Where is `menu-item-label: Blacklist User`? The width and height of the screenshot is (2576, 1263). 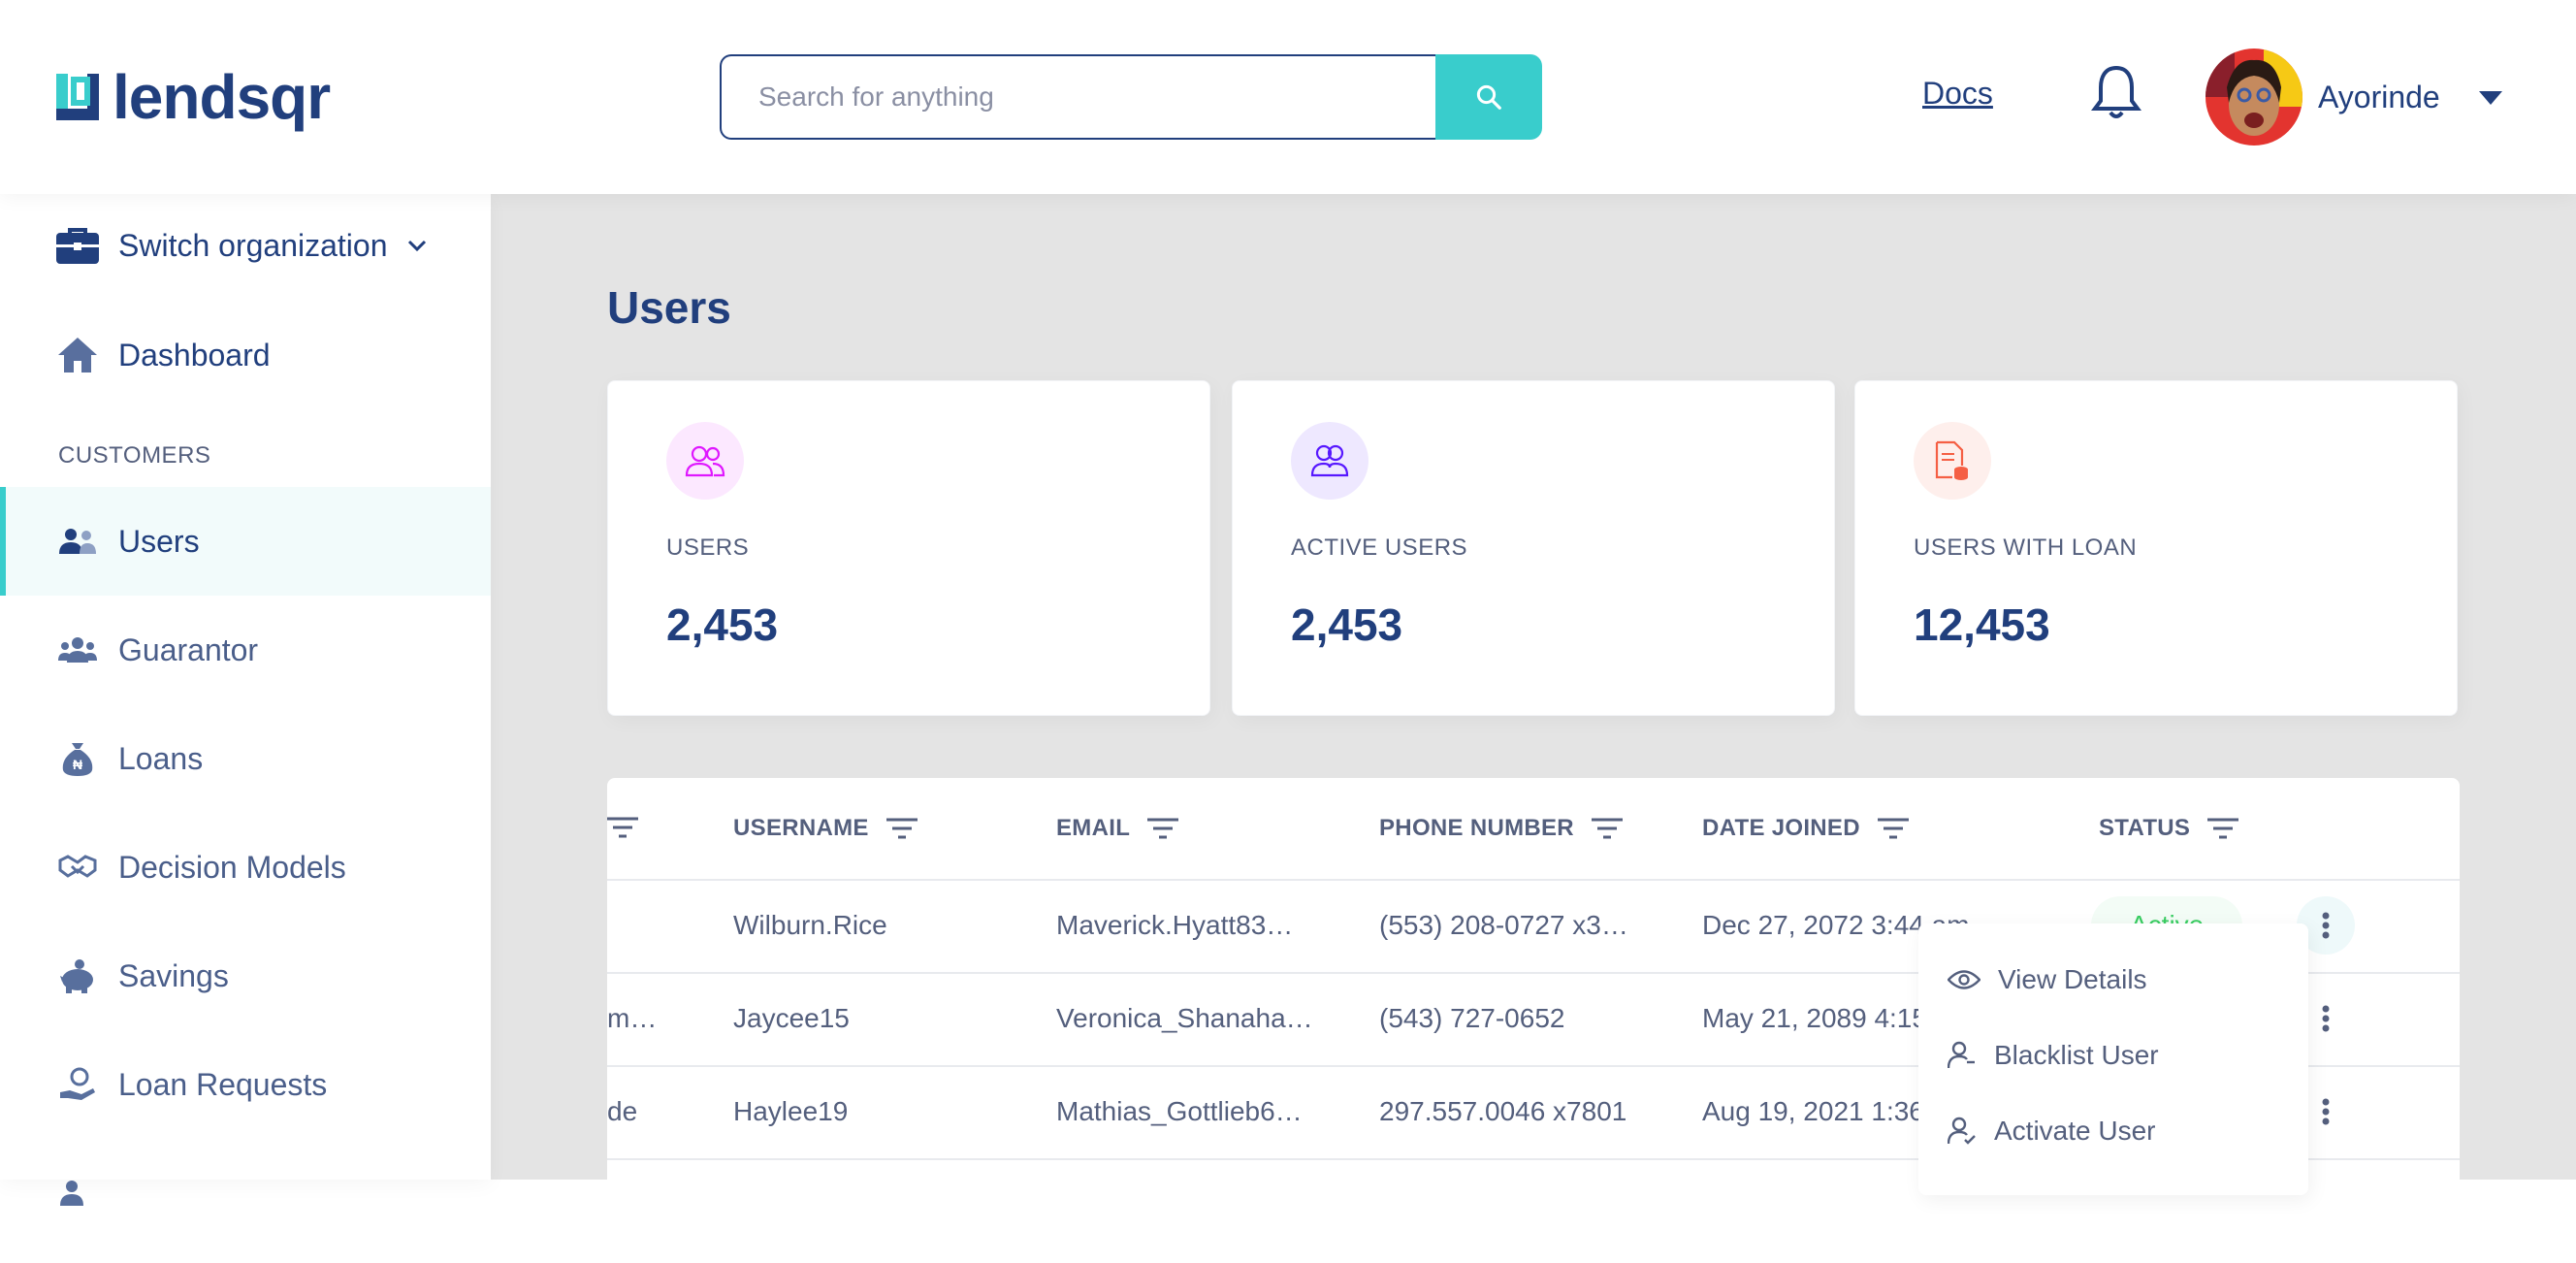
menu-item-label: Blacklist User is located at coordinates (2076, 1055).